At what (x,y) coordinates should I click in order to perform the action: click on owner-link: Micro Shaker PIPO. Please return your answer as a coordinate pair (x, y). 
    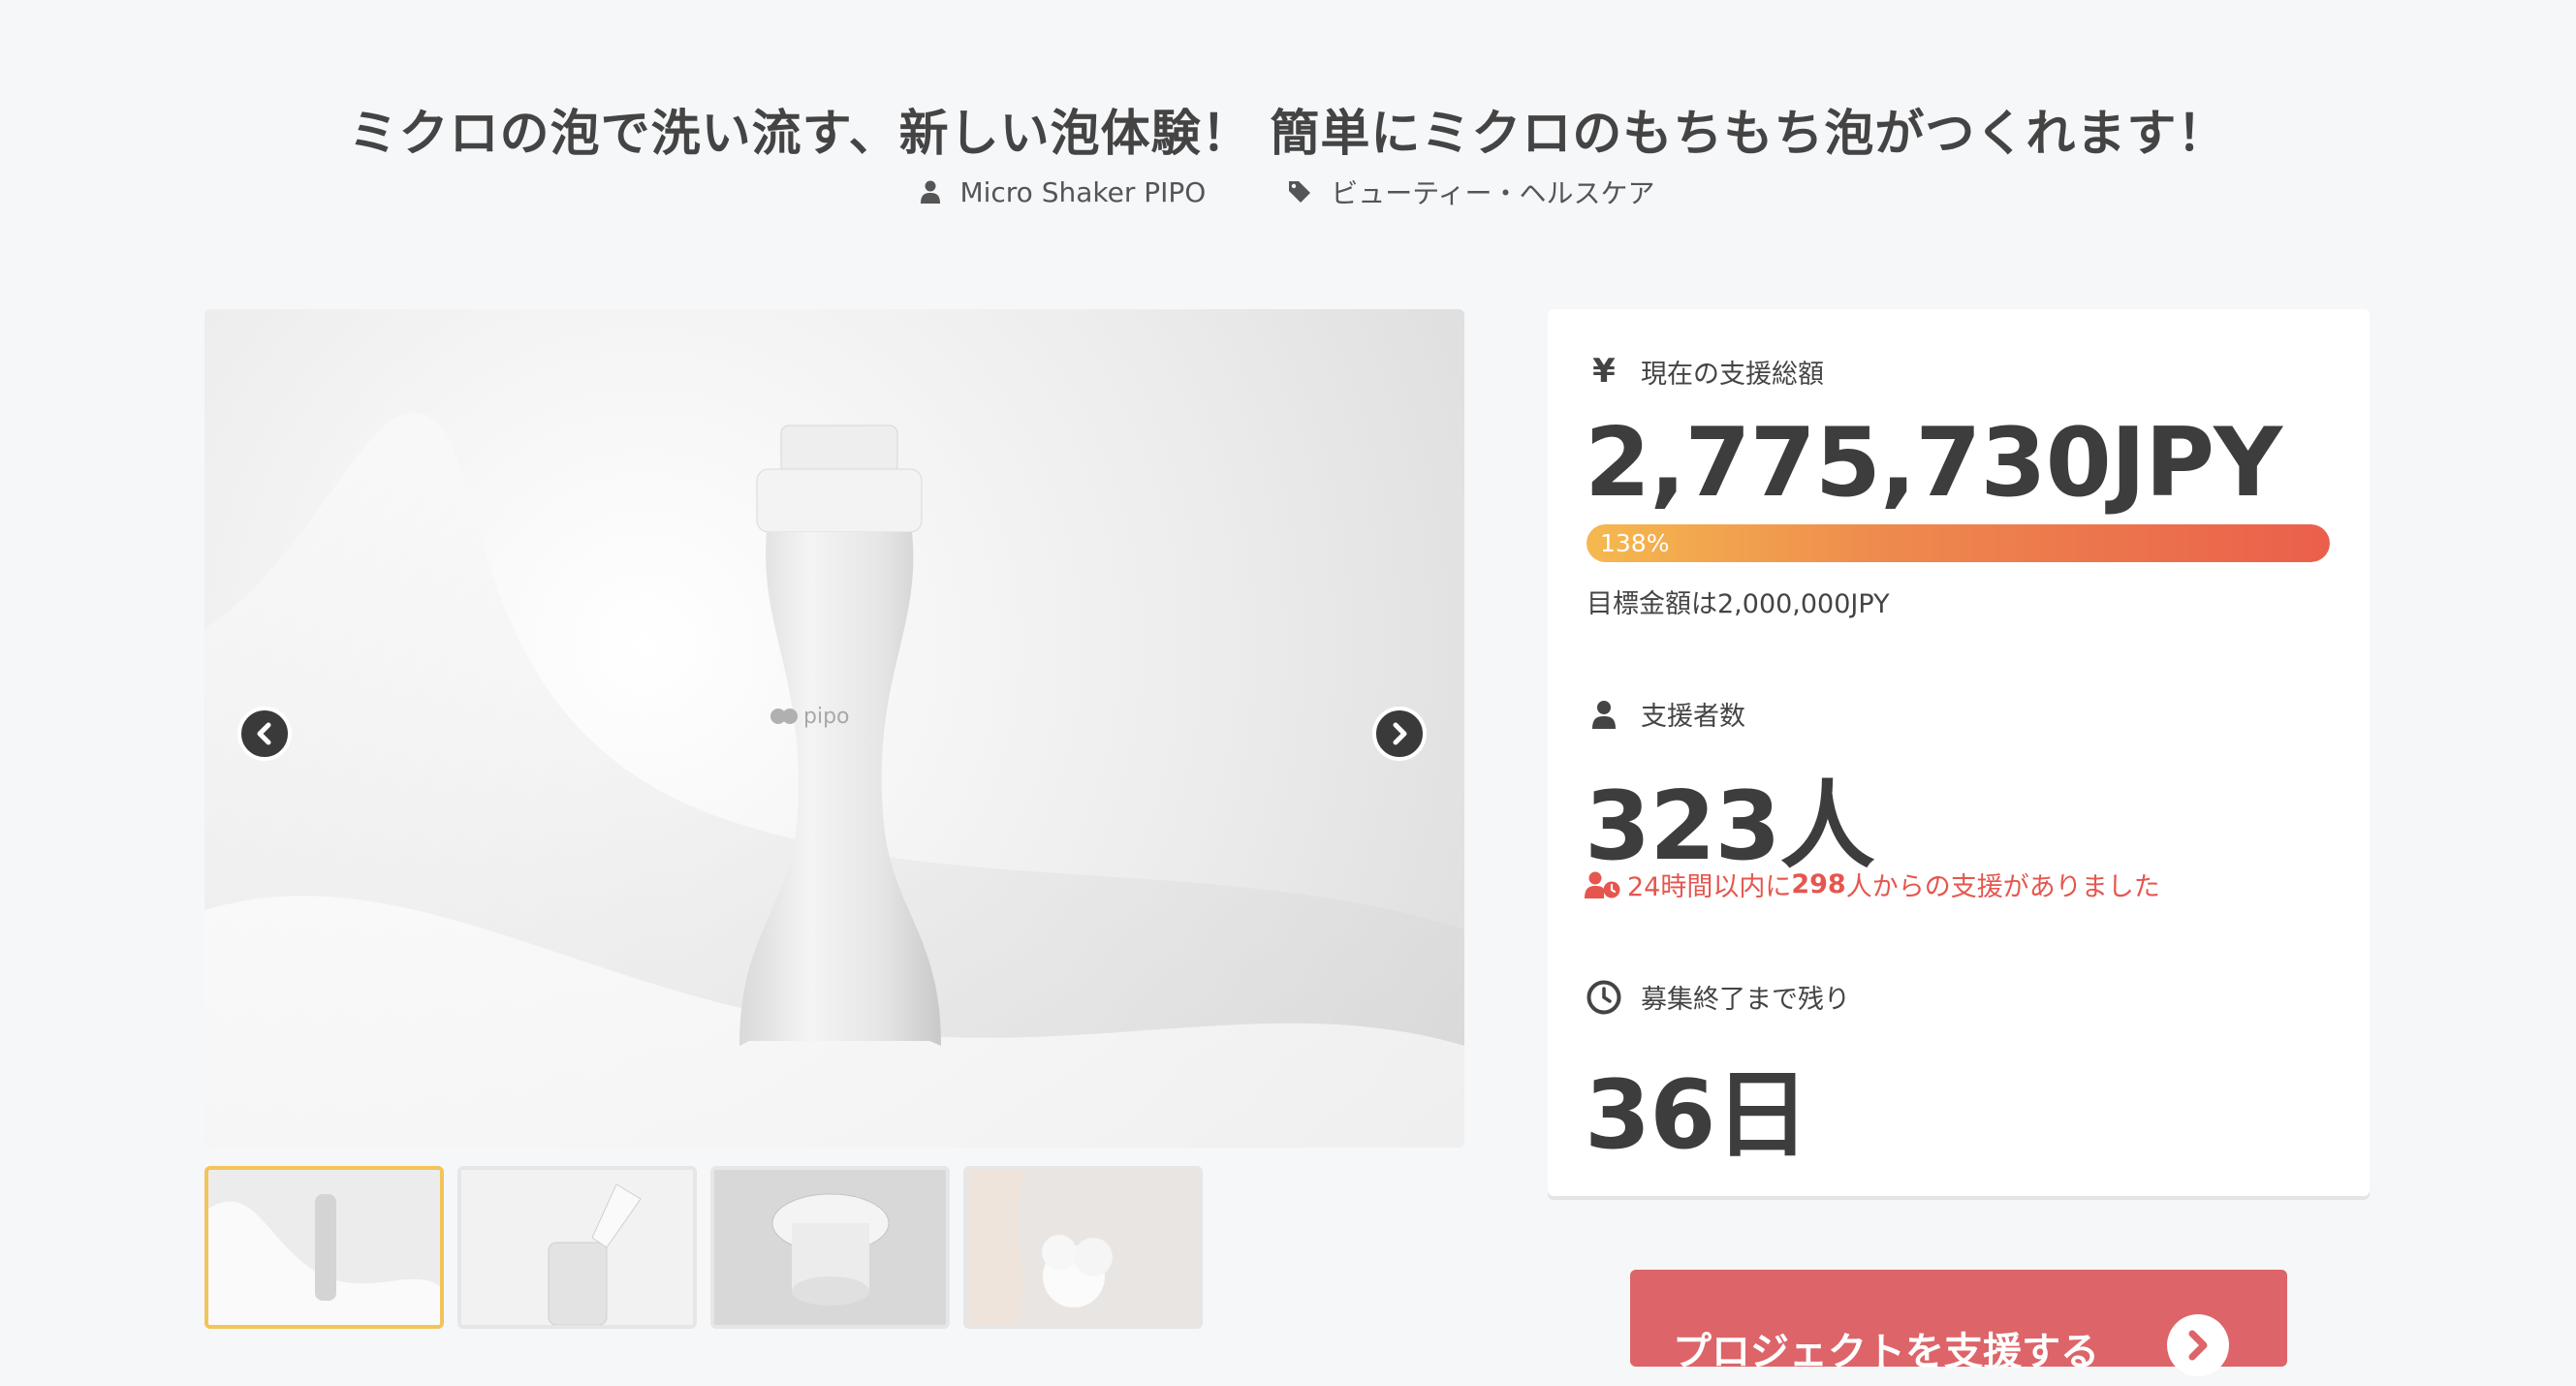
    Looking at the image, I should click on (1063, 192).